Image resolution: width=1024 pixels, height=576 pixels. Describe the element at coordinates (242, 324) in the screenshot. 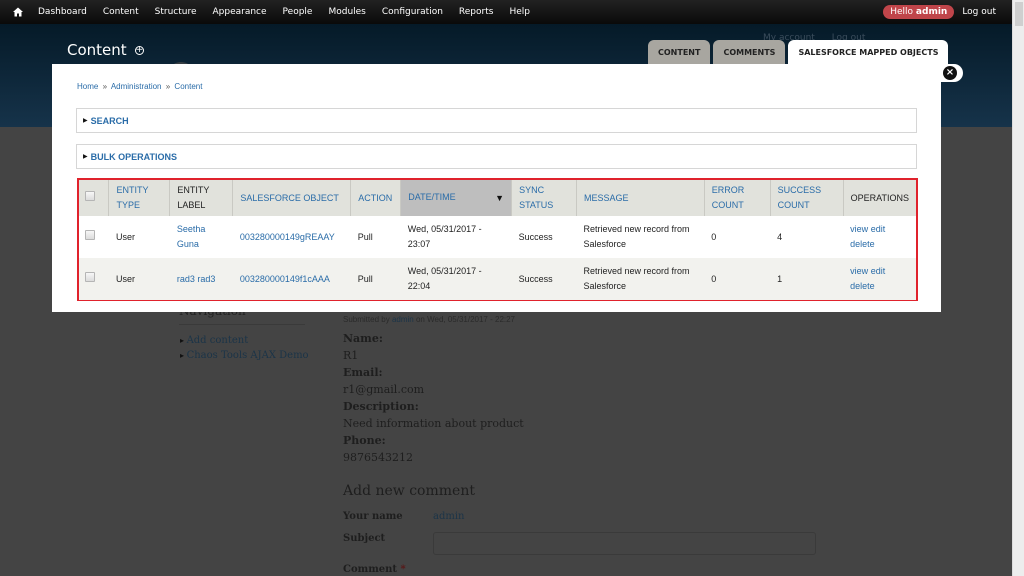

I see `divider` at that location.